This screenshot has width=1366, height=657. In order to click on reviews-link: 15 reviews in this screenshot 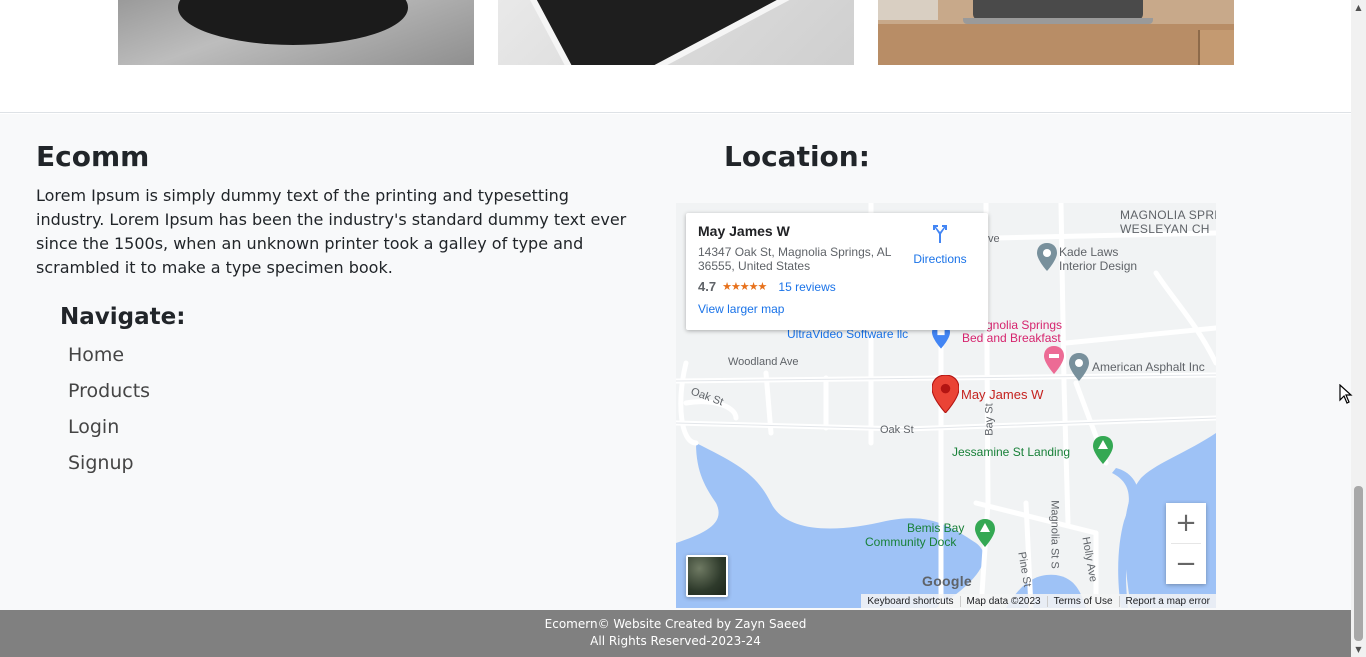, I will do `click(806, 287)`.